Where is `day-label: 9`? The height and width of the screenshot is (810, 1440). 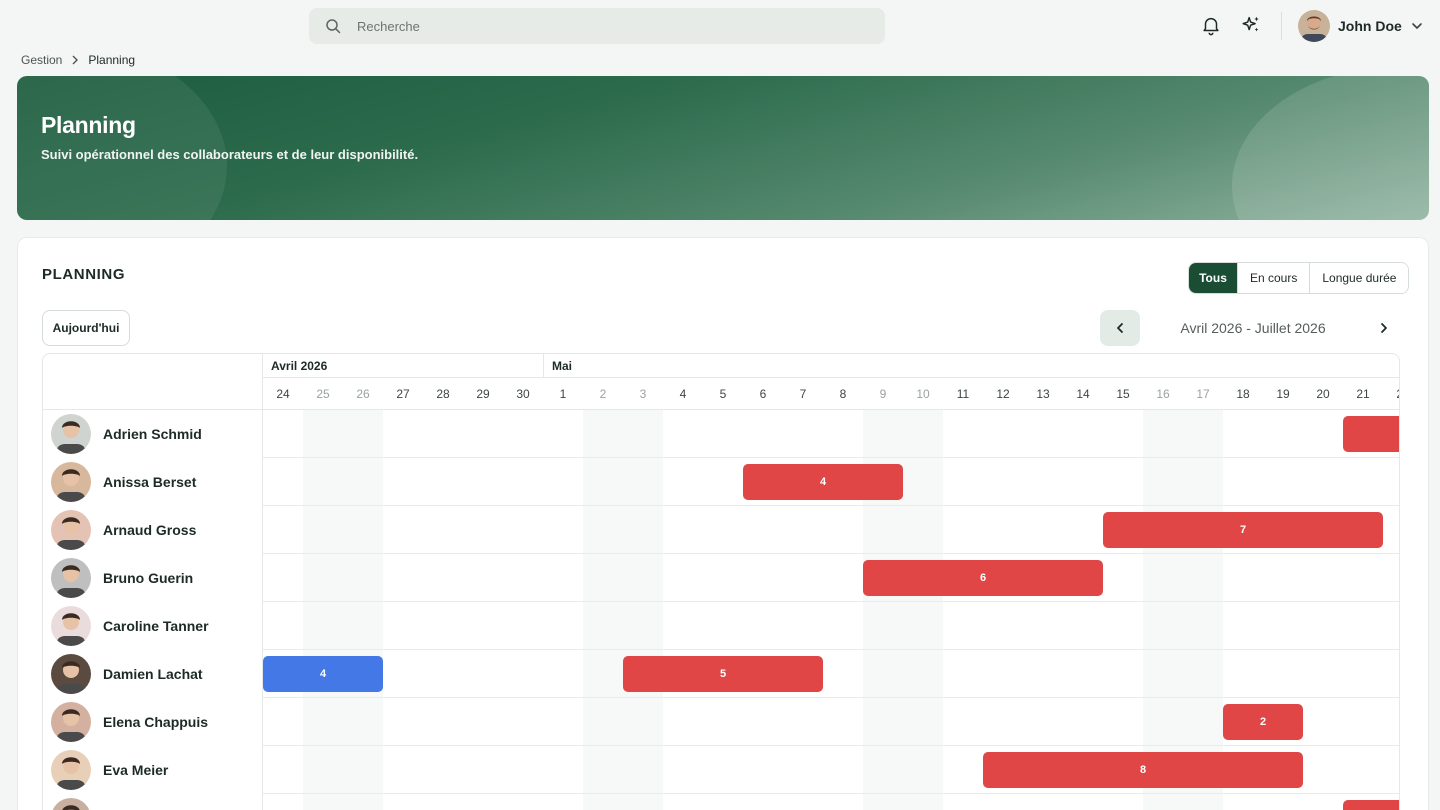
day-label: 9 is located at coordinates (883, 394).